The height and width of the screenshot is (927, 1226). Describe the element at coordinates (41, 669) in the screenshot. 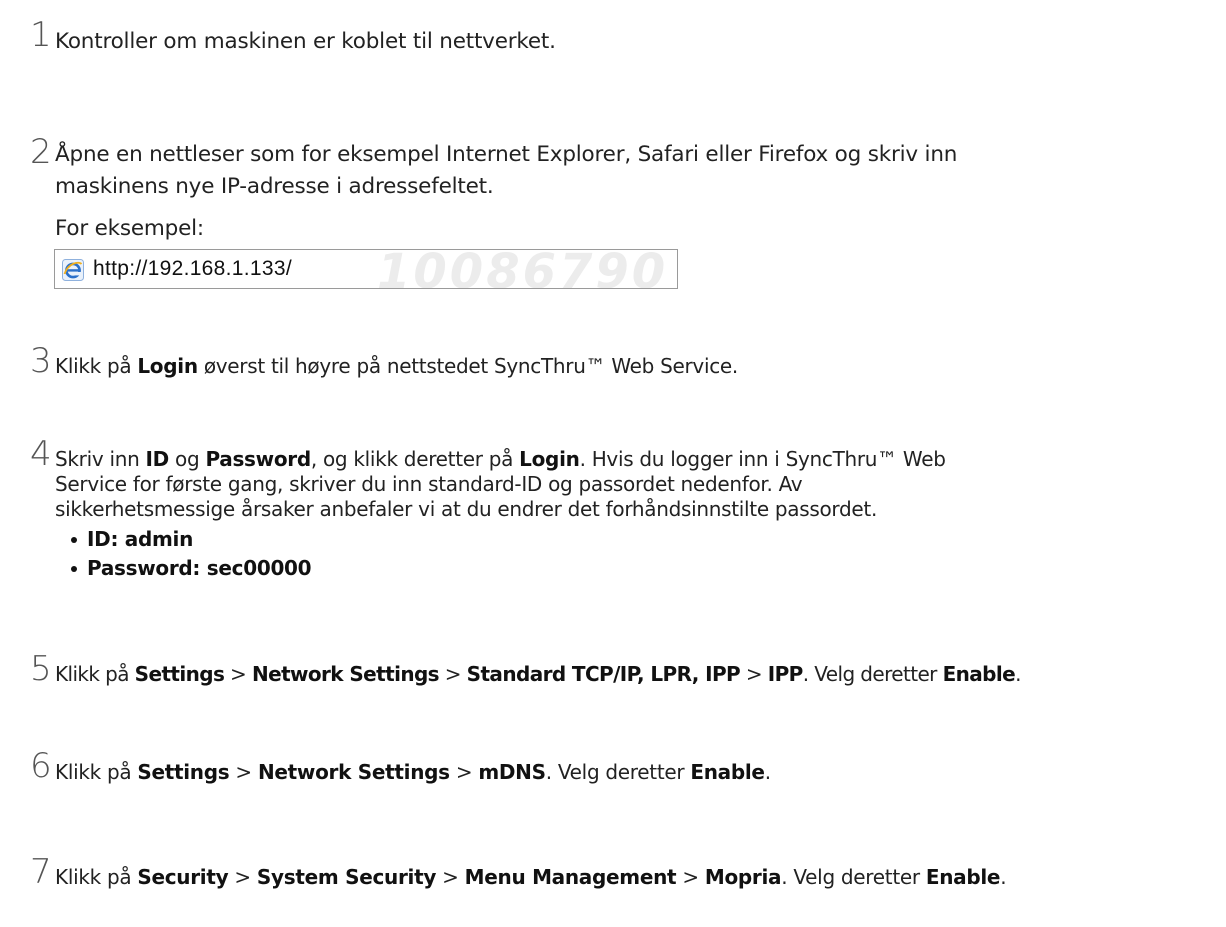

I see `step-number: 5` at that location.